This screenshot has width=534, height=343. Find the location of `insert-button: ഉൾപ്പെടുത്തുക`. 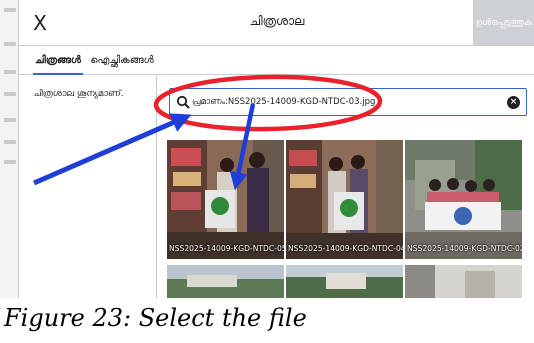

insert-button: ഉൾപ്പെടുത്തുക is located at coordinates (503, 23).